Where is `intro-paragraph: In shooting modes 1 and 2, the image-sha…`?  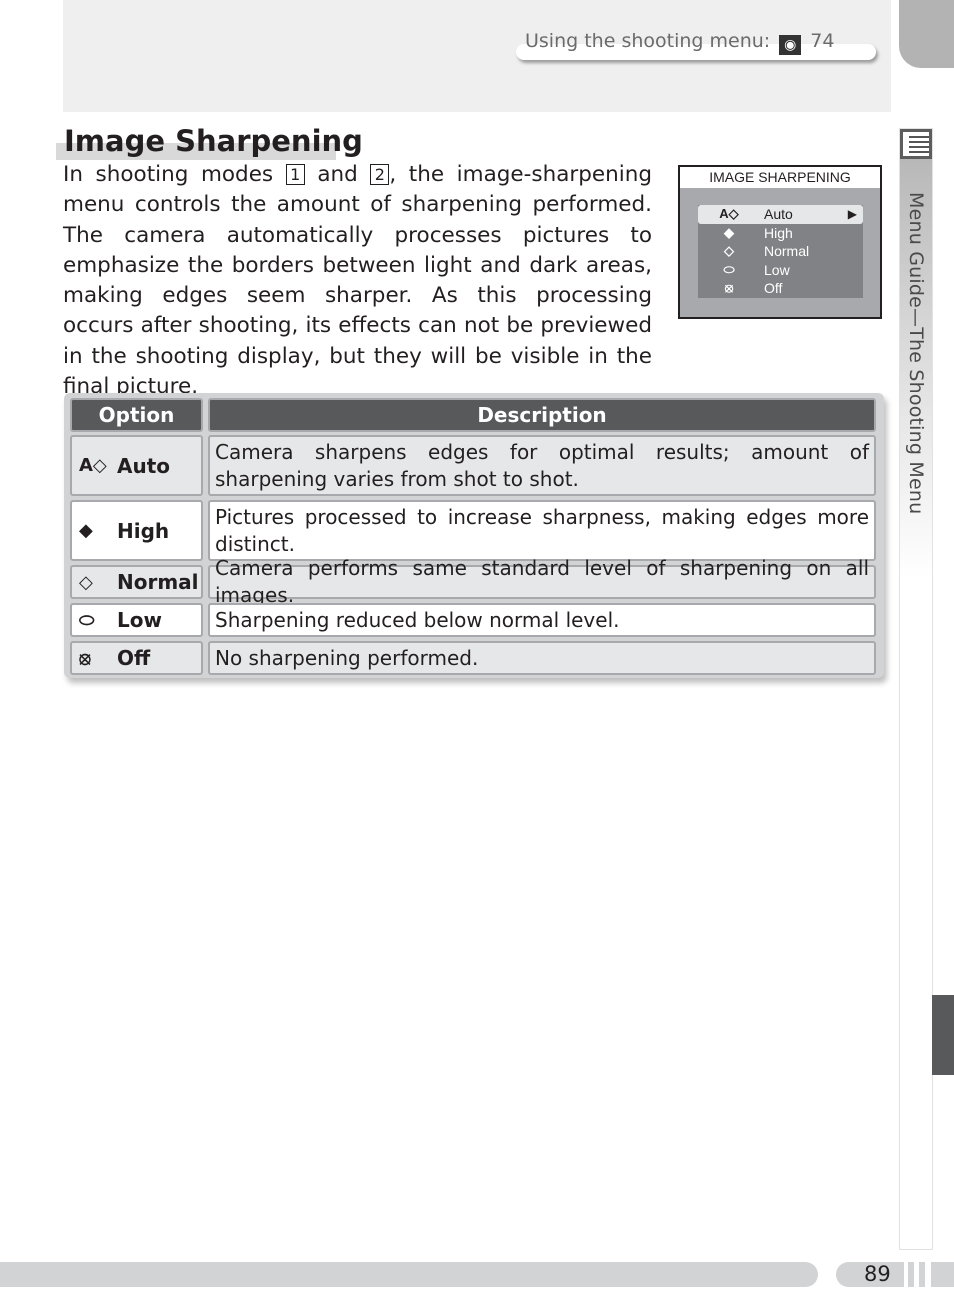 intro-paragraph: In shooting modes 1 and 2, the image-sha… is located at coordinates (357, 281).